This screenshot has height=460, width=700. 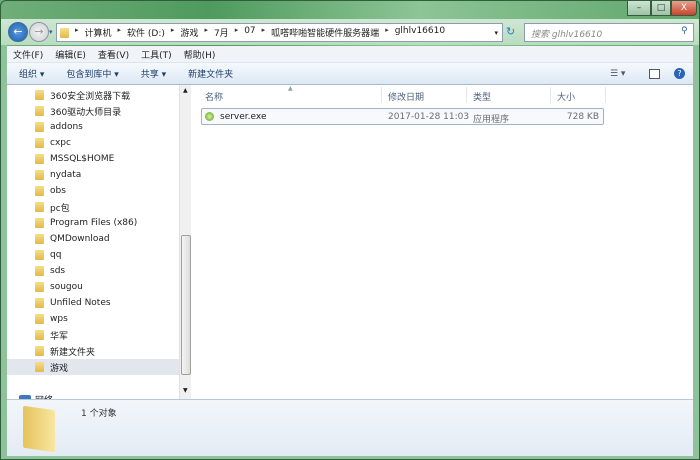 I want to click on file-name: server.exe, so click(x=243, y=117).